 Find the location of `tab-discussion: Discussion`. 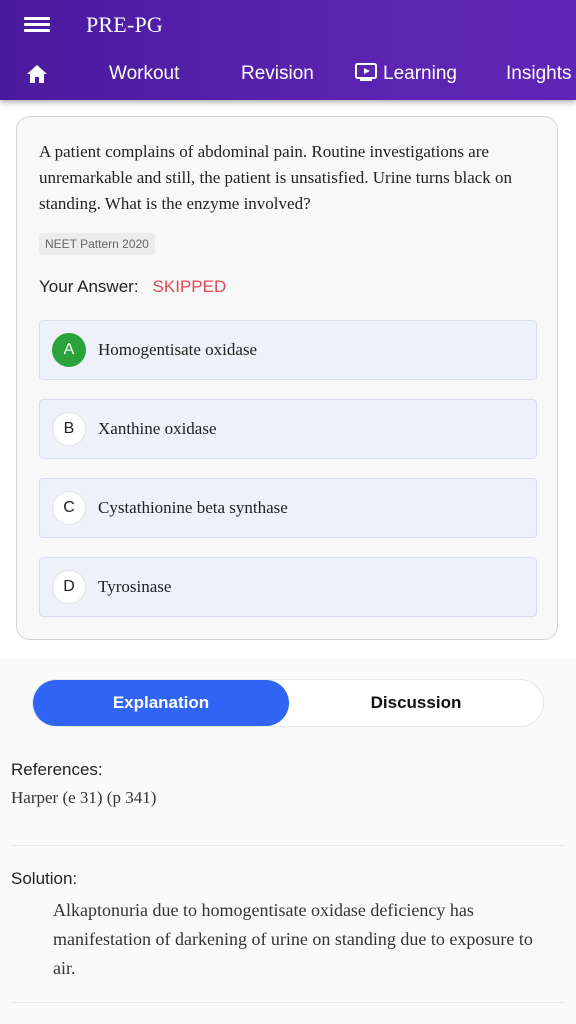

tab-discussion: Discussion is located at coordinates (416, 703).